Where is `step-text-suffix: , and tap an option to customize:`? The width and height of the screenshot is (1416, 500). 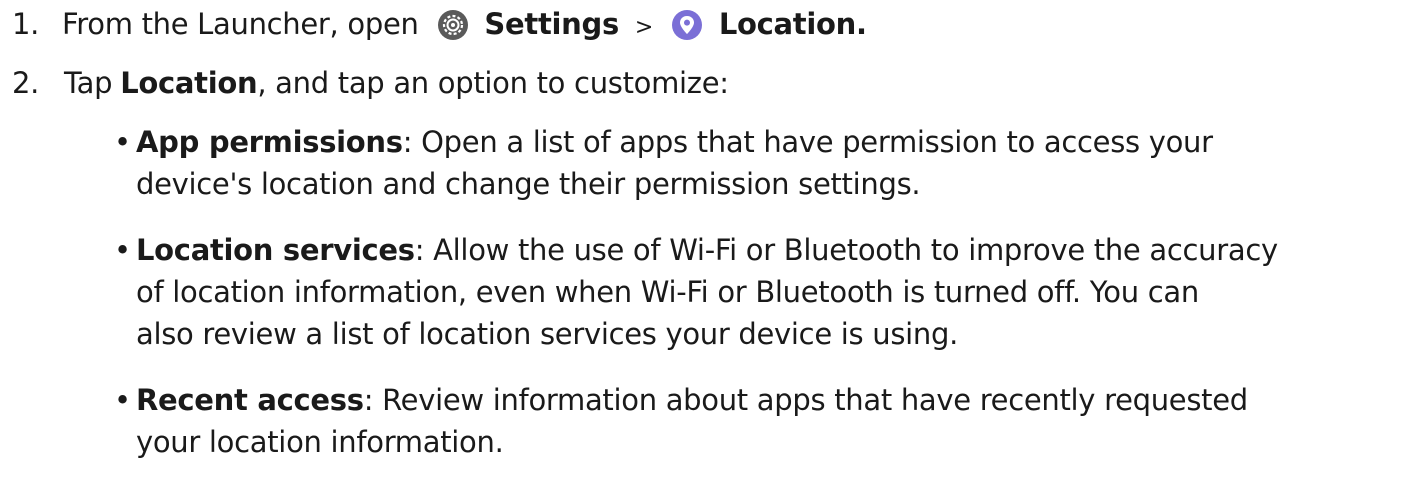 step-text-suffix: , and tap an option to customize: is located at coordinates (493, 83).